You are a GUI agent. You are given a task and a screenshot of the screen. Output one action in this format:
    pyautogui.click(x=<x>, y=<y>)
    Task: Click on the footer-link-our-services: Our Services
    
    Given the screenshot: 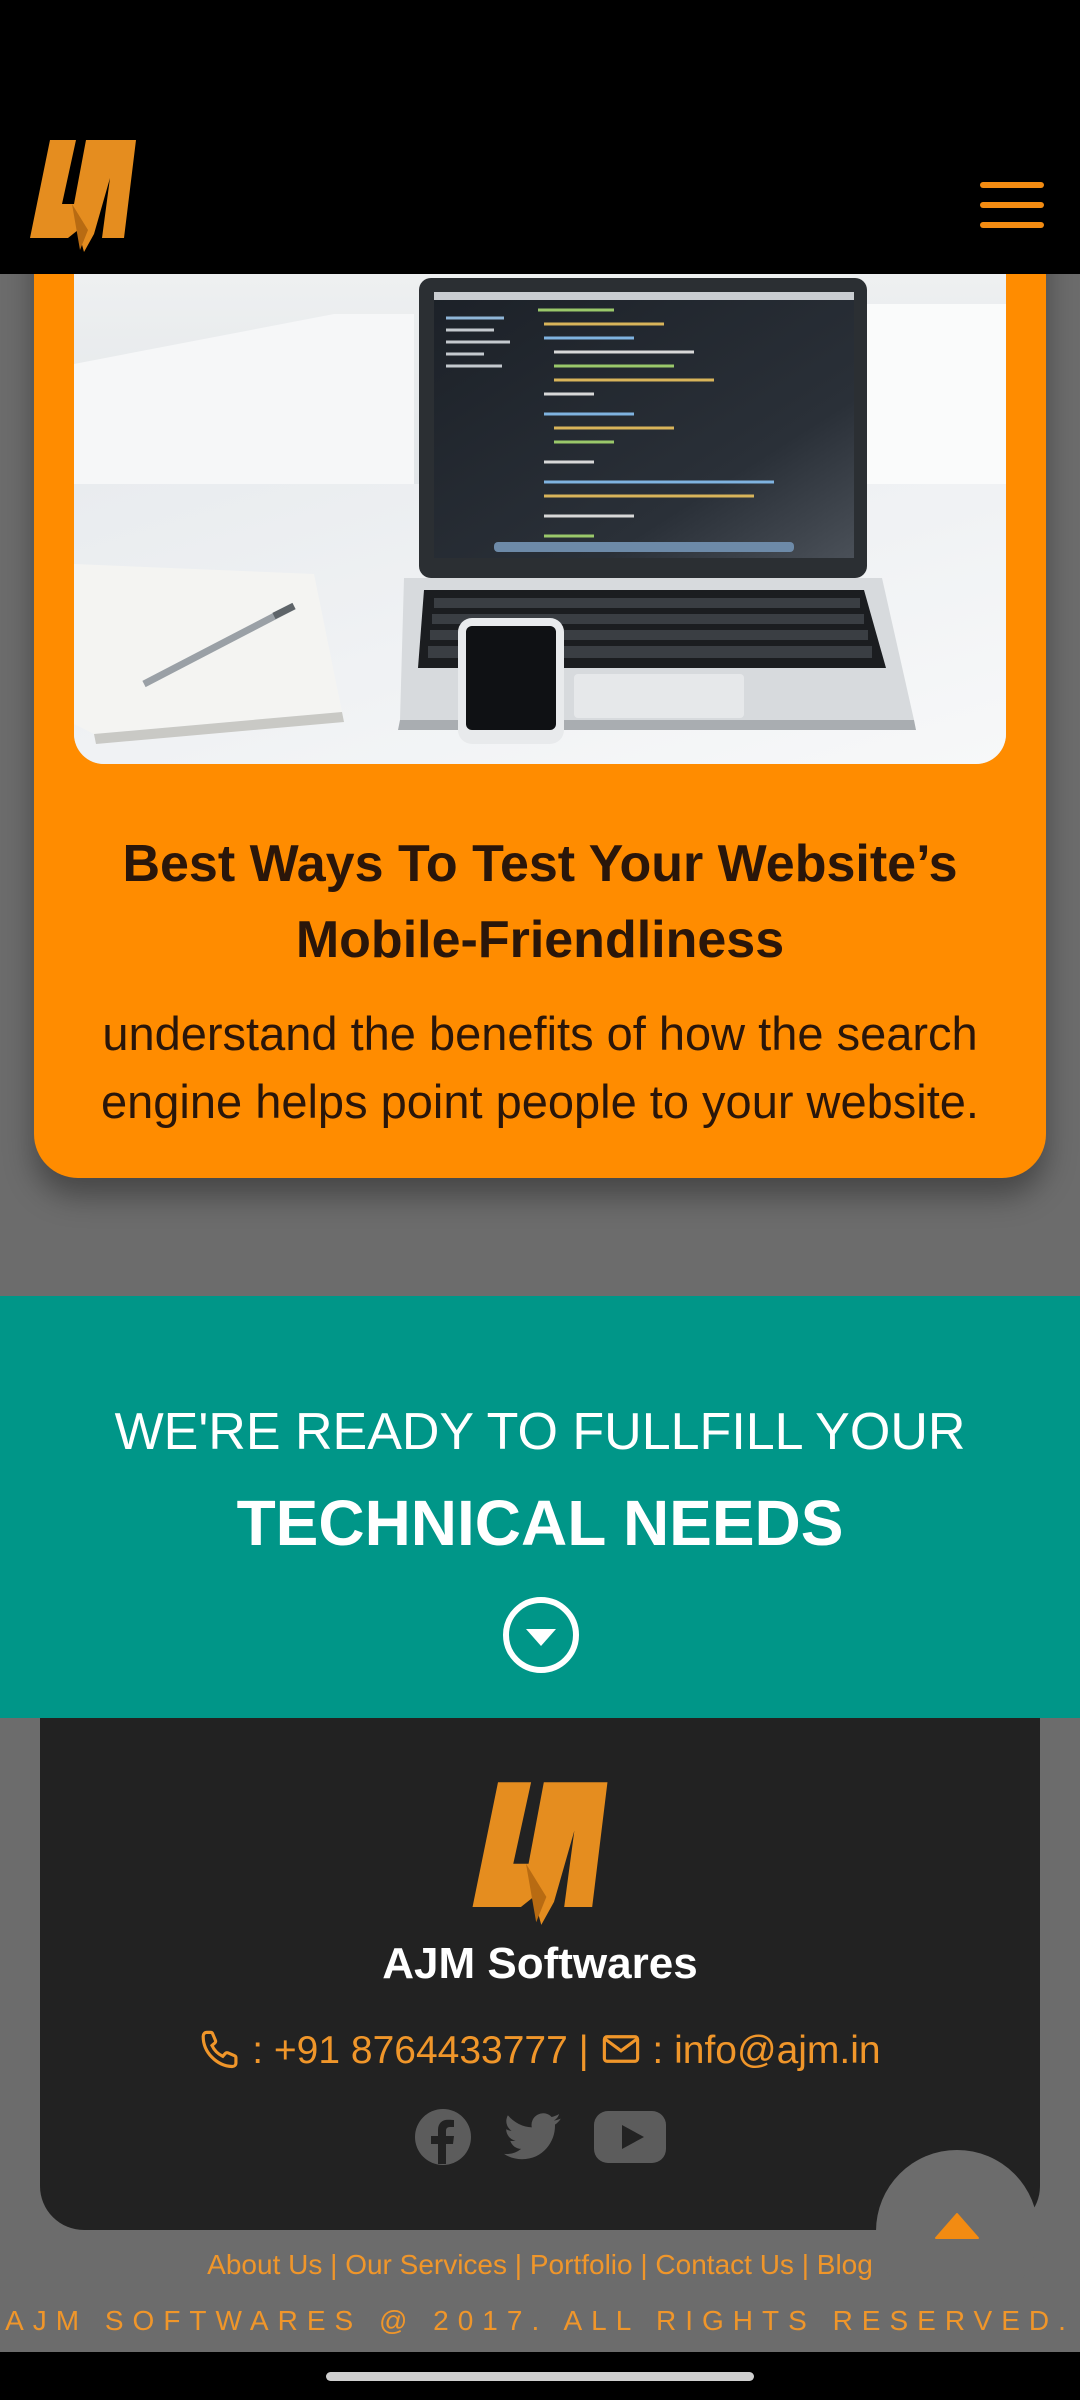 What is the action you would take?
    pyautogui.click(x=426, y=2264)
    